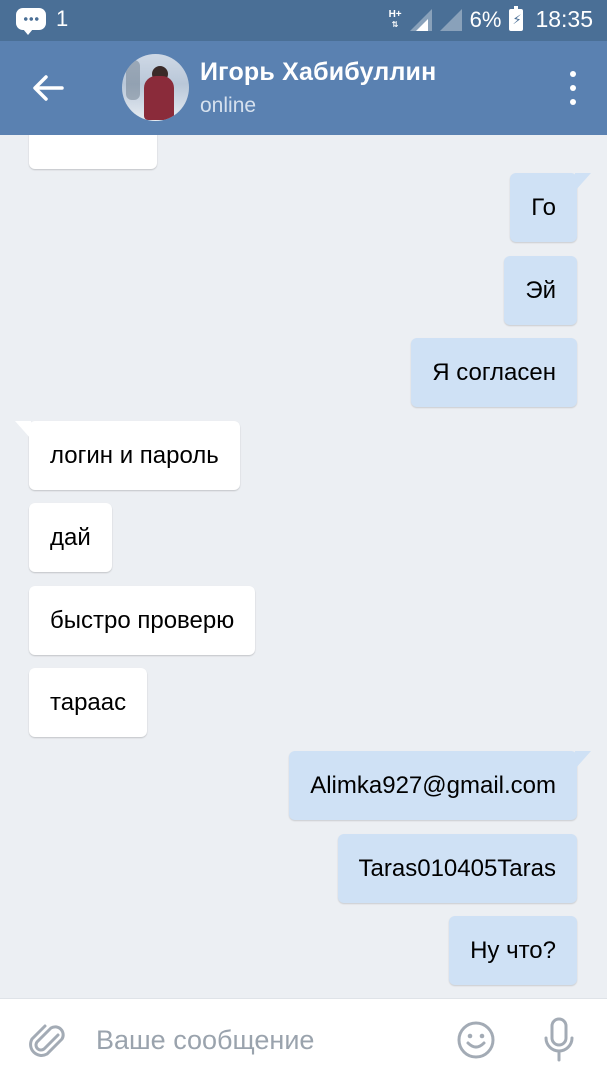 The image size is (607, 1080). I want to click on message-text: Taras010405Taras, so click(457, 868).